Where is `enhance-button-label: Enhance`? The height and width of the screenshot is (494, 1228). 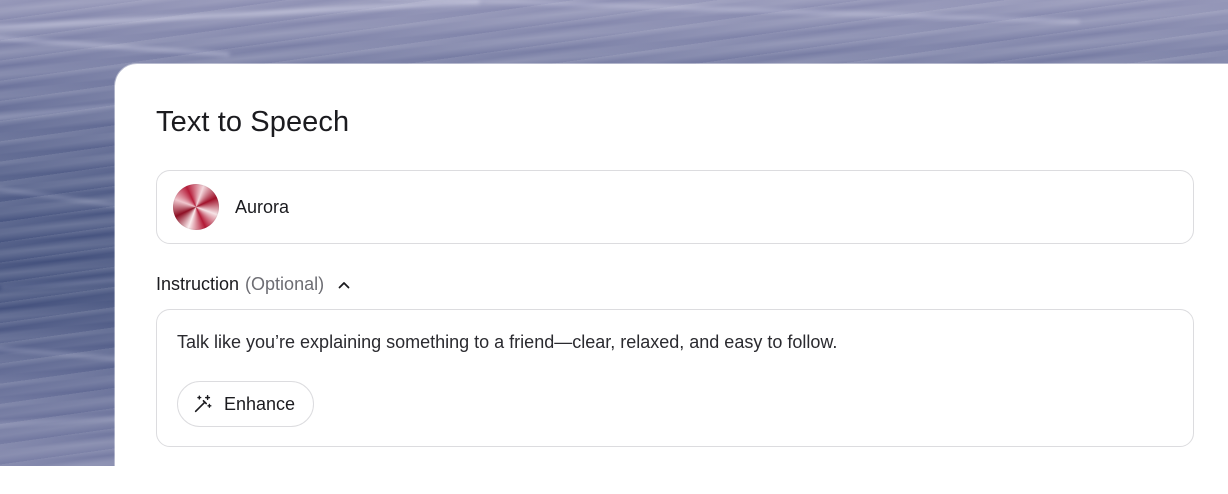 enhance-button-label: Enhance is located at coordinates (260, 403).